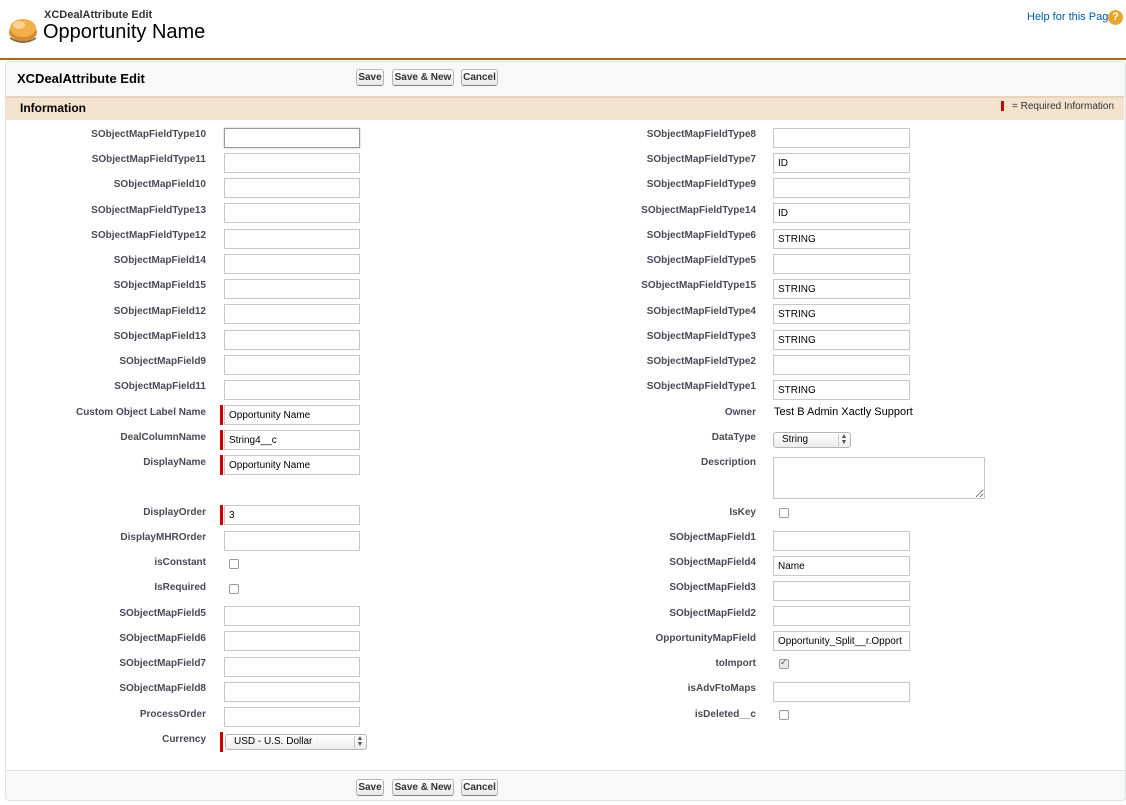  What do you see at coordinates (148, 210) in the screenshot?
I see `field-label: SObjectMapFieldType13` at bounding box center [148, 210].